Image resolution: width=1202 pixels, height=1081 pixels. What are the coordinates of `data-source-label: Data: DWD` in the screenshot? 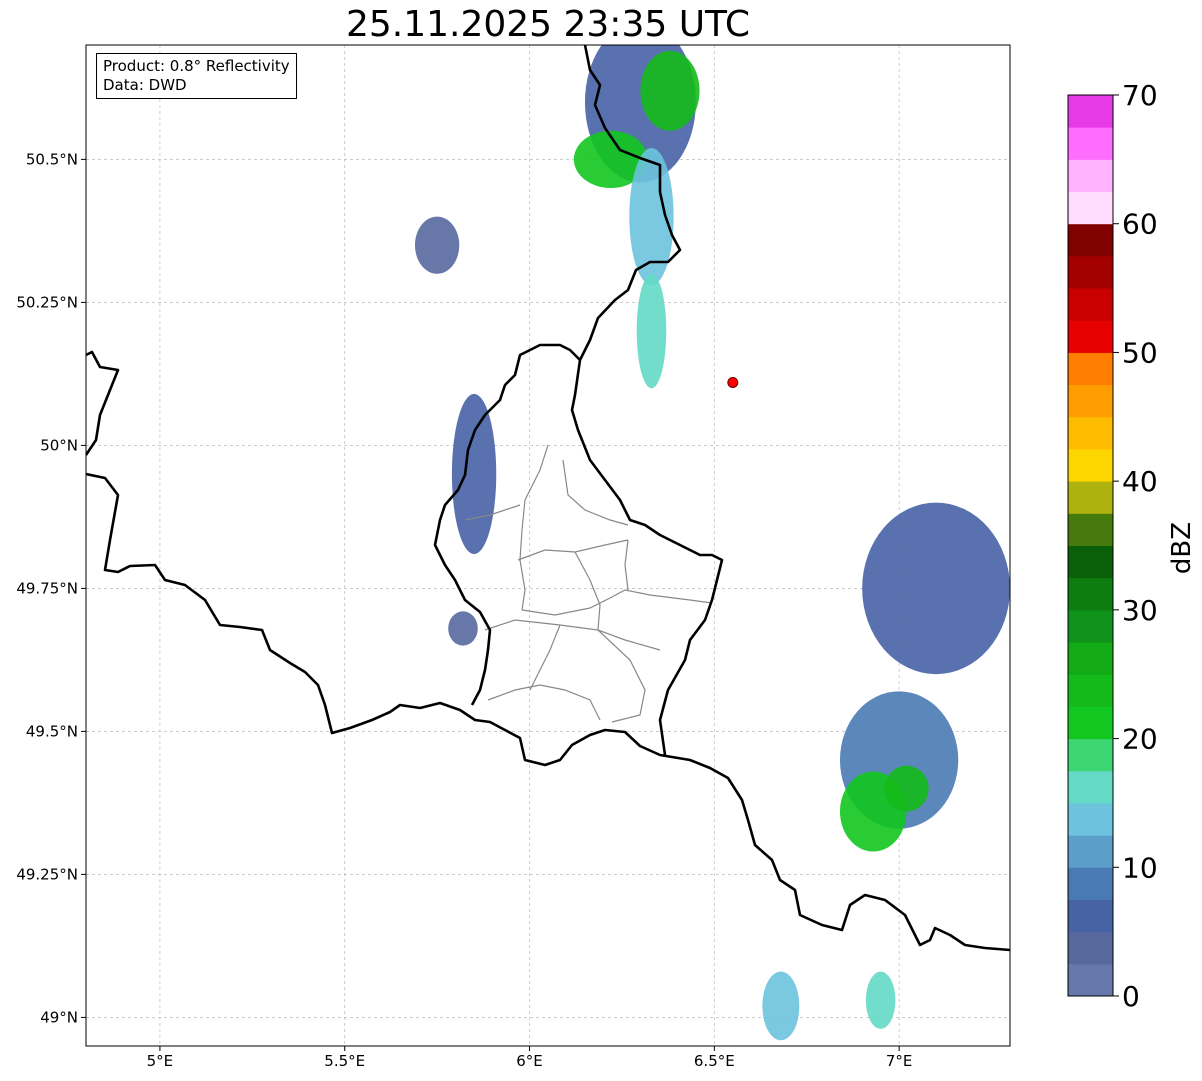 It's located at (145, 85).